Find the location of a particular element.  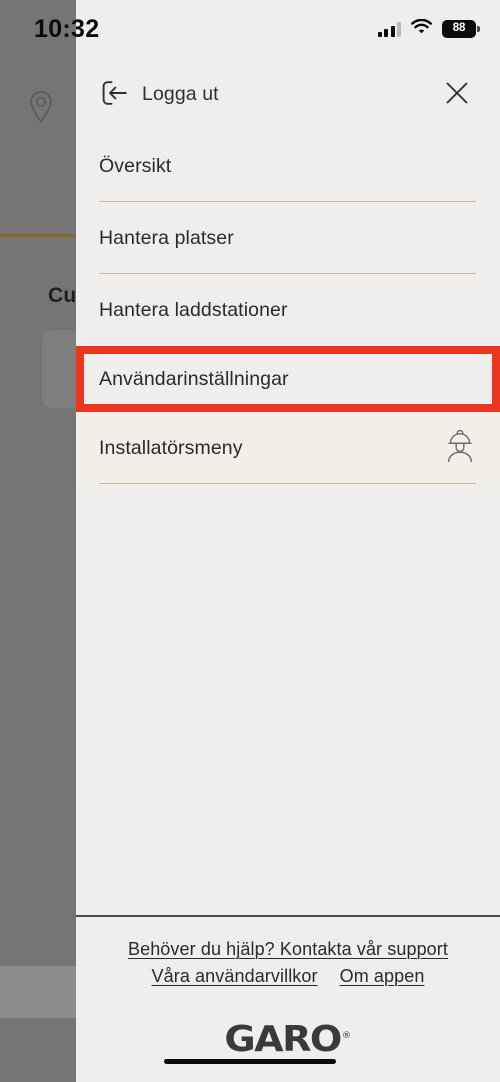

logout-arrow-icon is located at coordinates (115, 94).